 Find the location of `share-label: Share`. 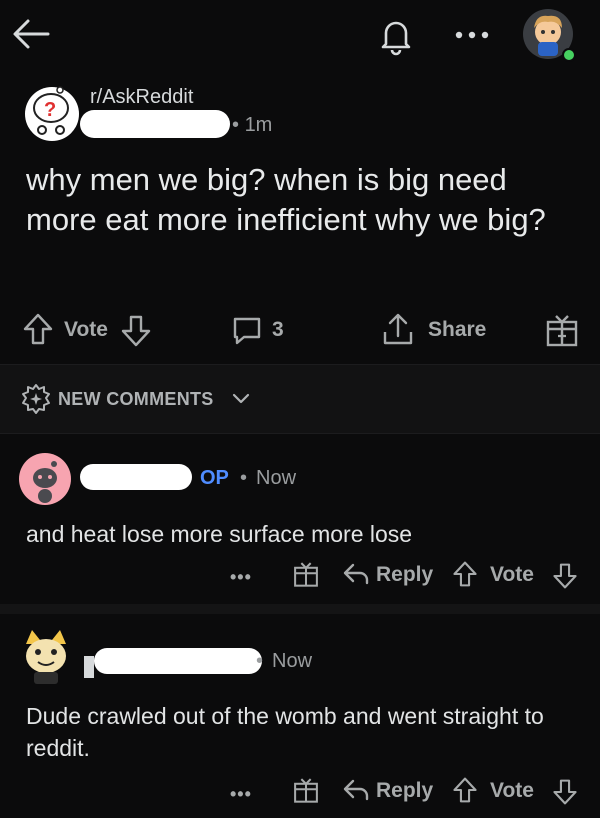

share-label: Share is located at coordinates (457, 330).